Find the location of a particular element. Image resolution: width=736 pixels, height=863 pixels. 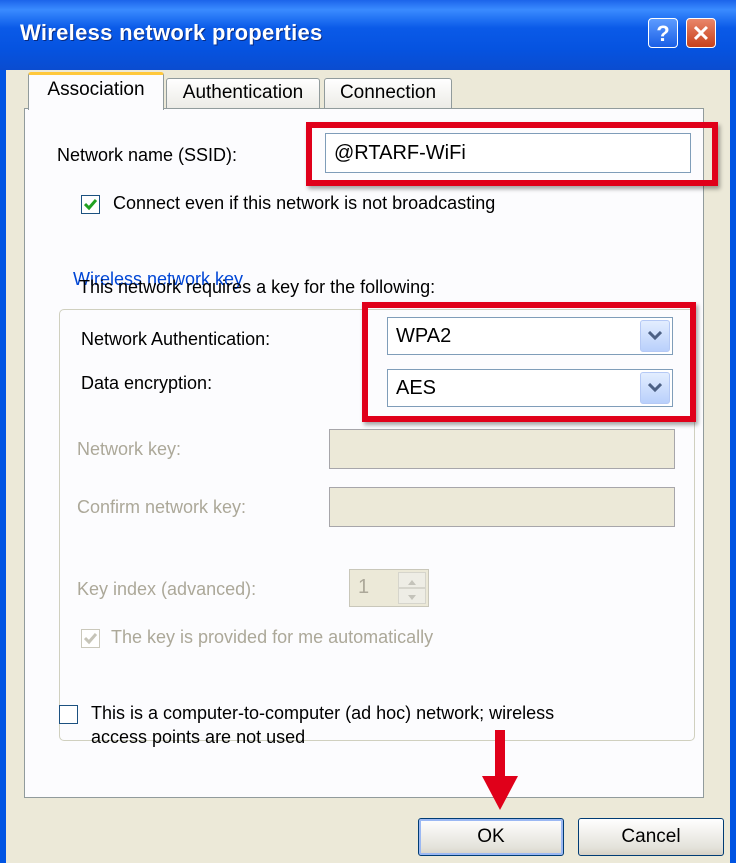

window-title: Wireless network properties is located at coordinates (171, 32).